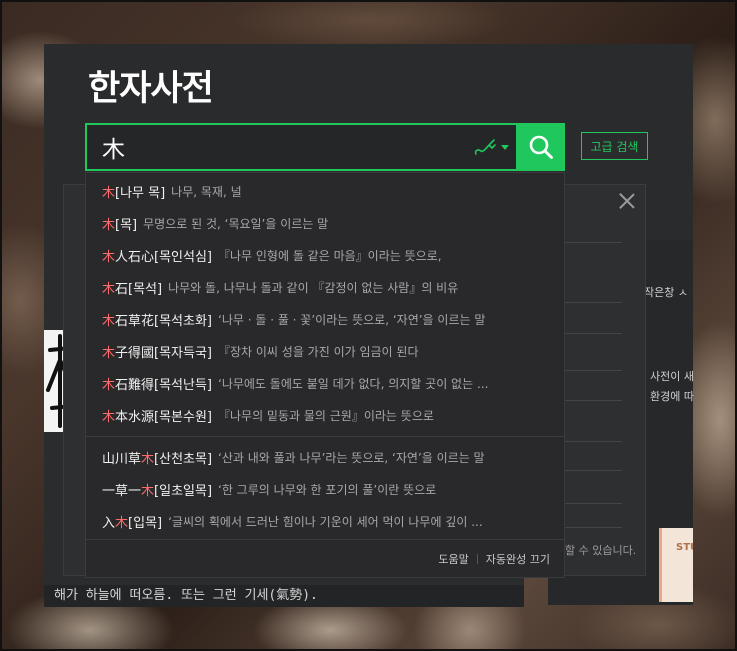 The height and width of the screenshot is (651, 737). Describe the element at coordinates (518, 559) in the screenshot. I see `autocomplete-off-link: 자동완성 끄기` at that location.